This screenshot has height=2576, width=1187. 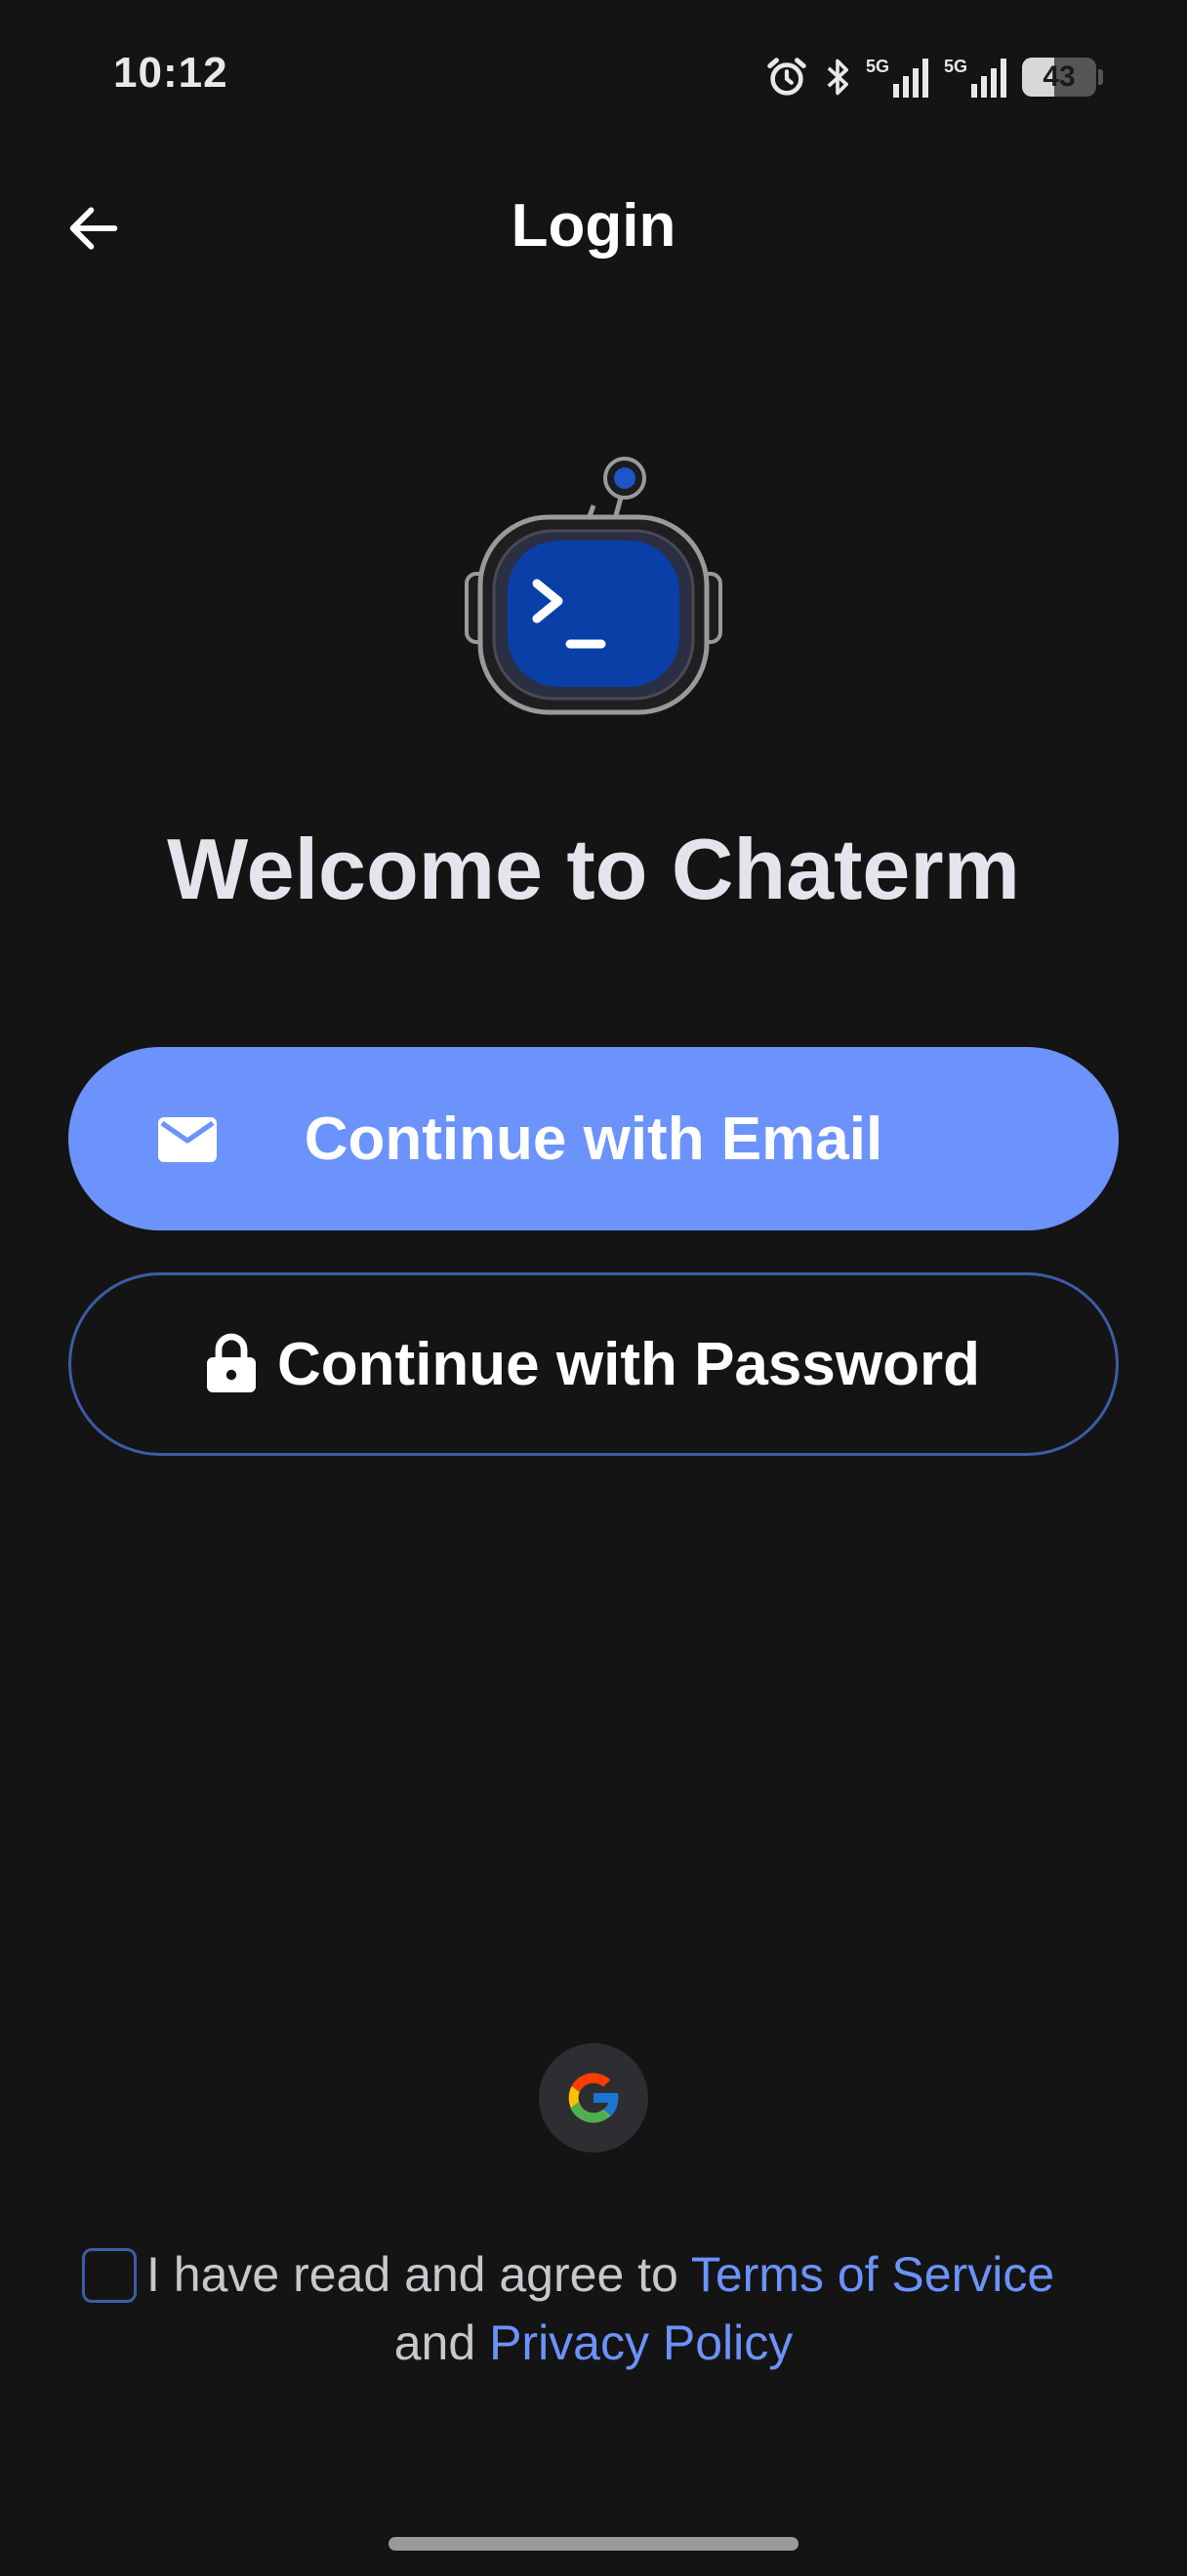 I want to click on agreement-line-2: and Privacy Policy, so click(x=593, y=2343).